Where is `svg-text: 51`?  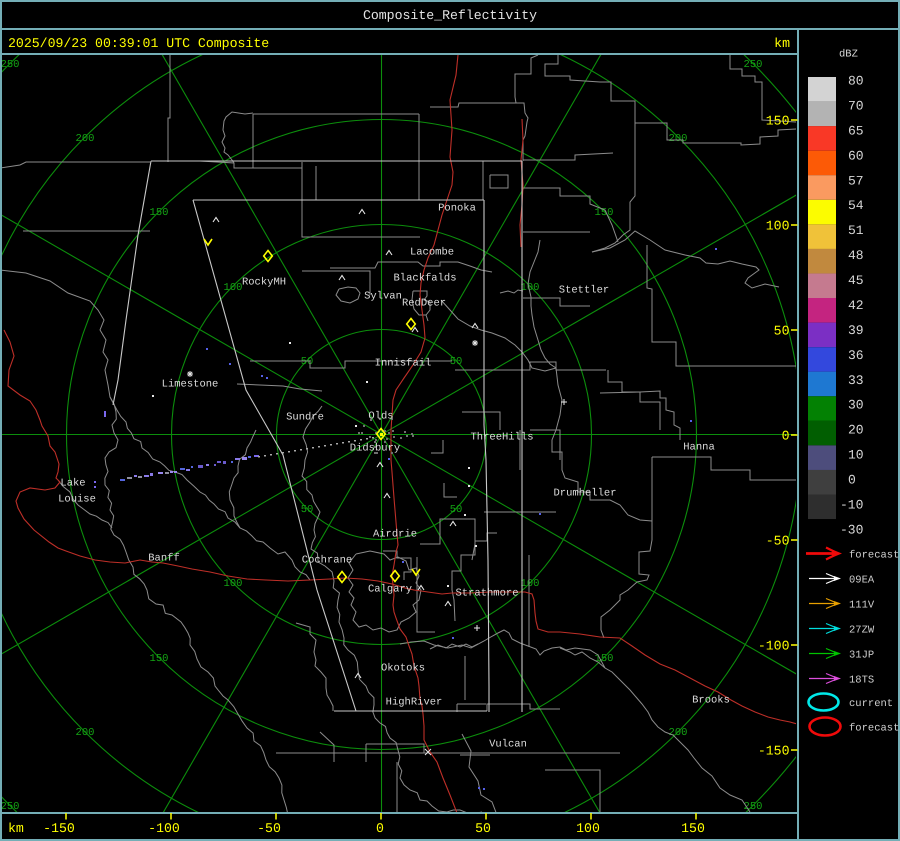
svg-text: 51 is located at coordinates (856, 230).